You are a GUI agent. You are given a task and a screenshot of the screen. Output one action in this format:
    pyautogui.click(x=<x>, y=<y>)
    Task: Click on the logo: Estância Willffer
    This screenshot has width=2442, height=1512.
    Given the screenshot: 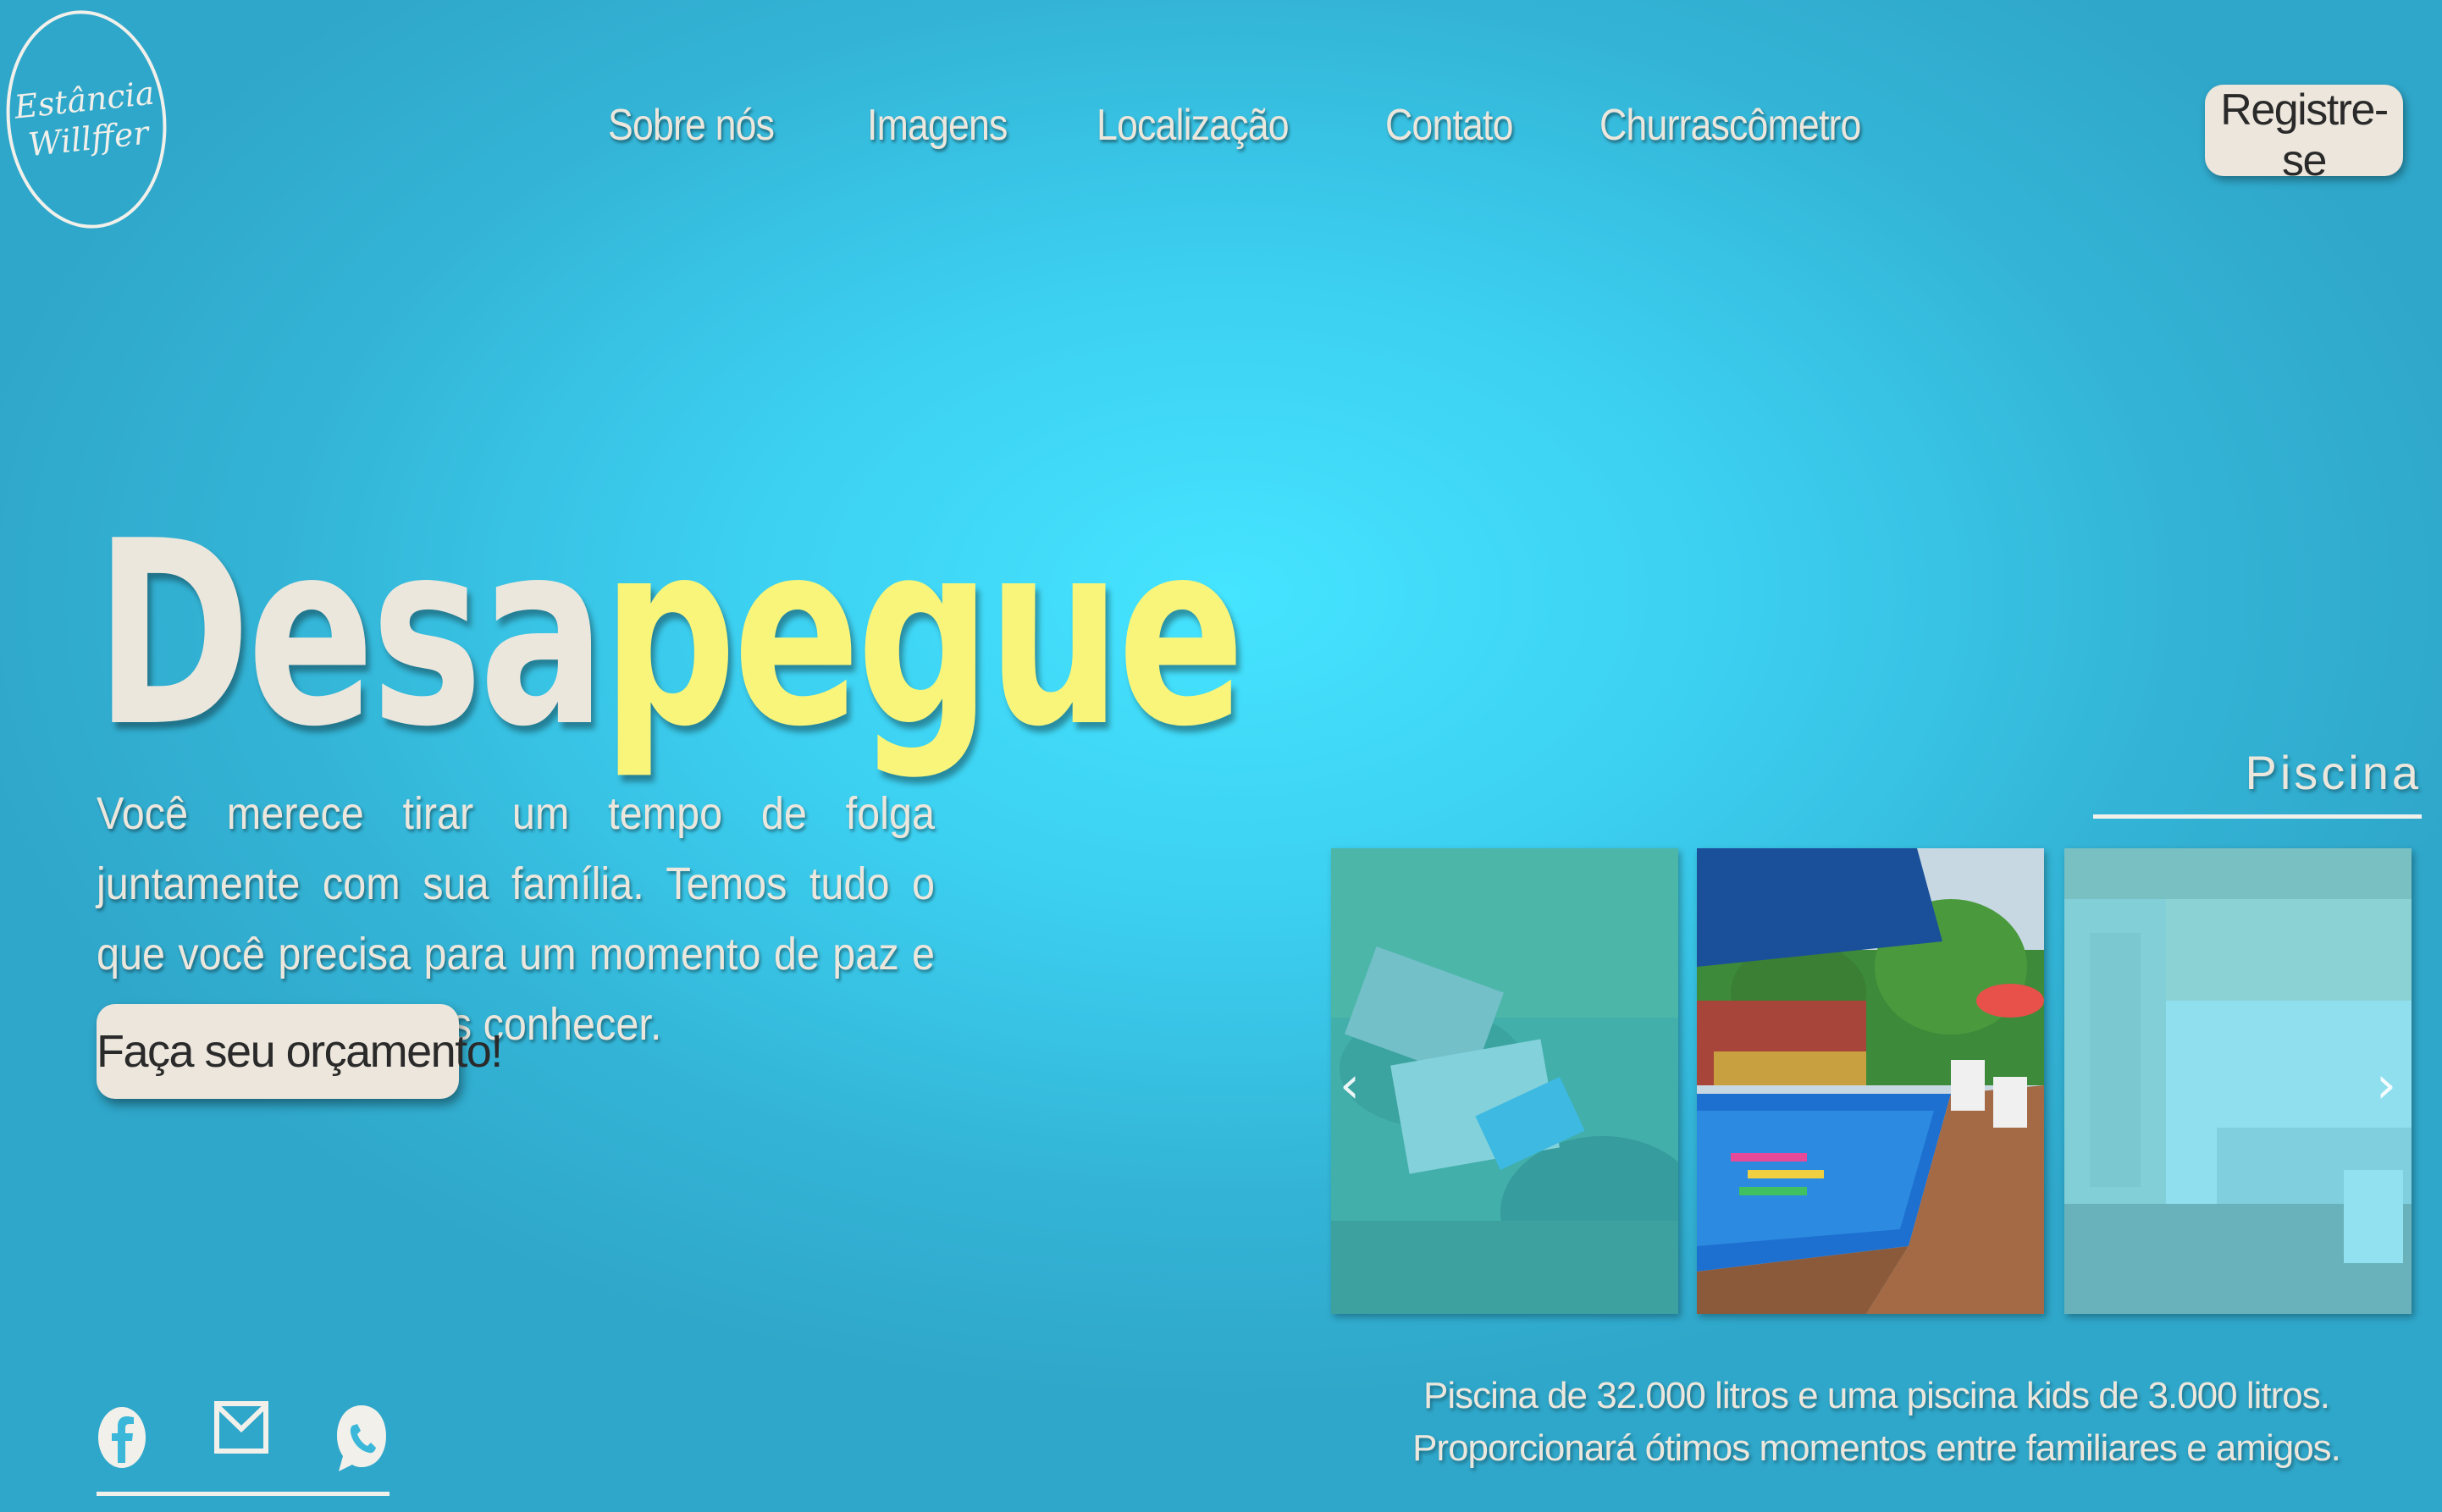 What is the action you would take?
    pyautogui.click(x=88, y=119)
    